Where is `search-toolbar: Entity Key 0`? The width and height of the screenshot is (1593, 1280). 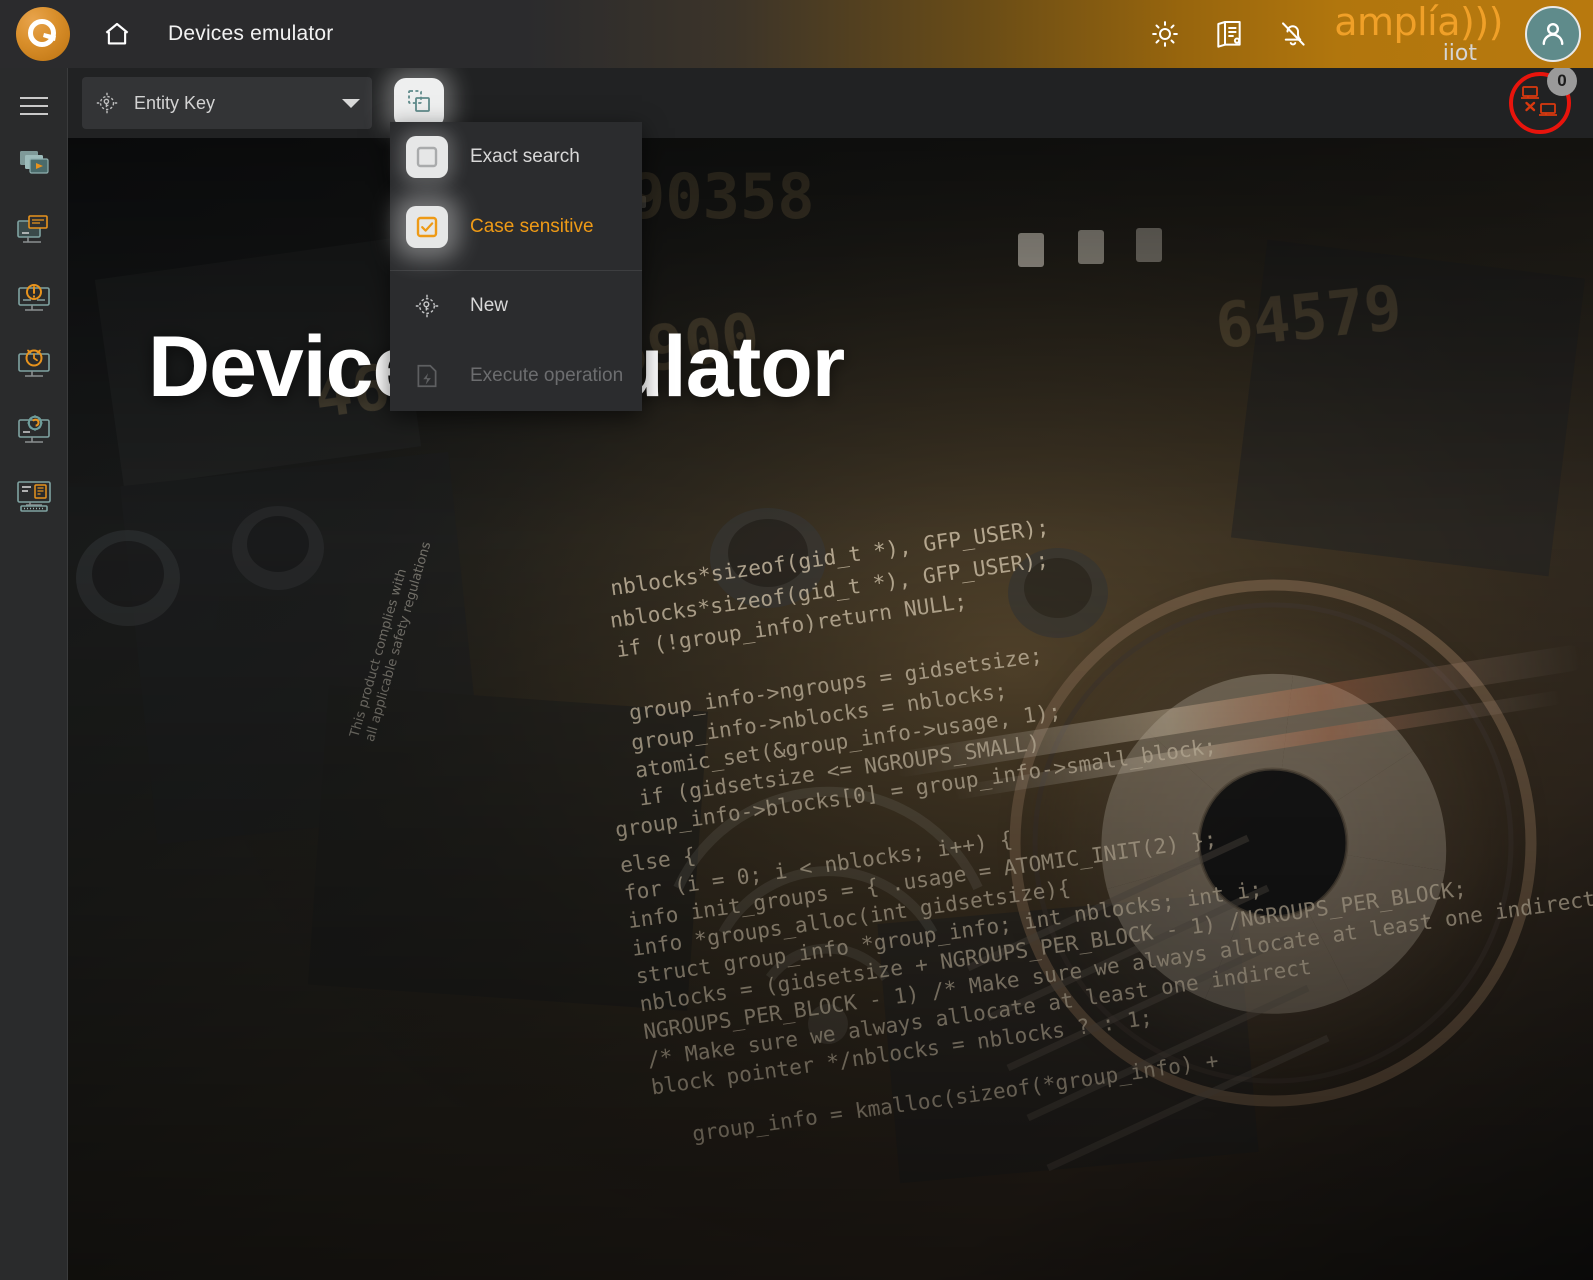
search-toolbar: Entity Key 0 is located at coordinates (830, 102).